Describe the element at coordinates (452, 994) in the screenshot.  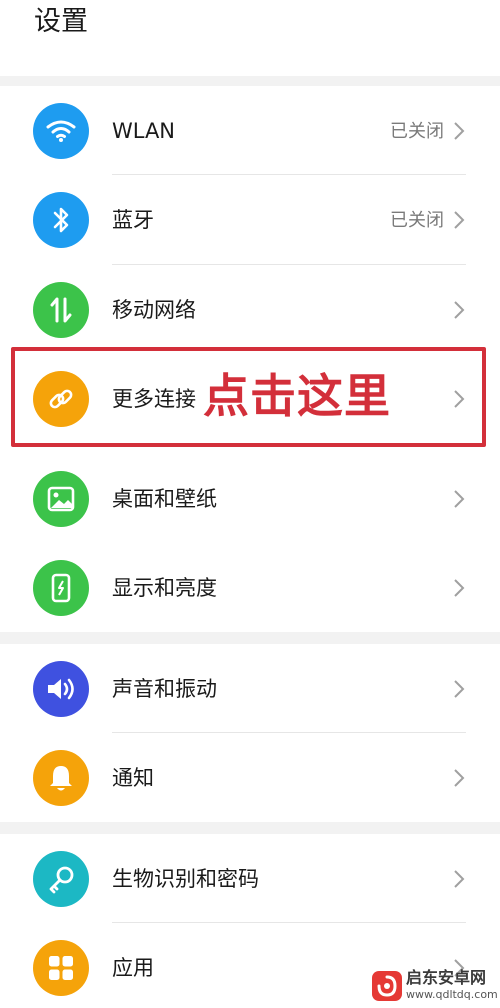
I see `watermark-url: www.qdltdq.com` at that location.